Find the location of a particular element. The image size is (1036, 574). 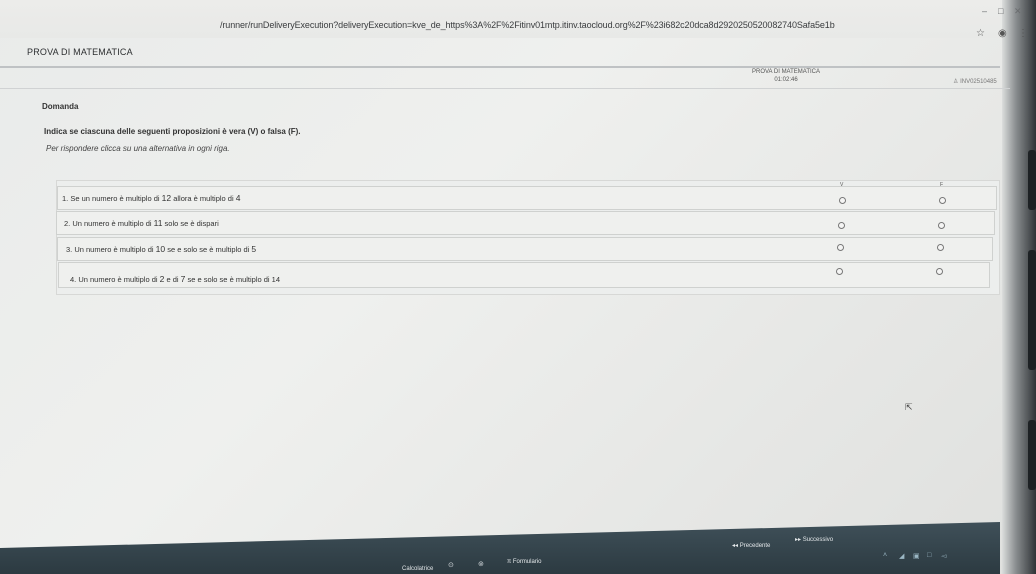

close-icon: ✕ is located at coordinates (1018, 11).